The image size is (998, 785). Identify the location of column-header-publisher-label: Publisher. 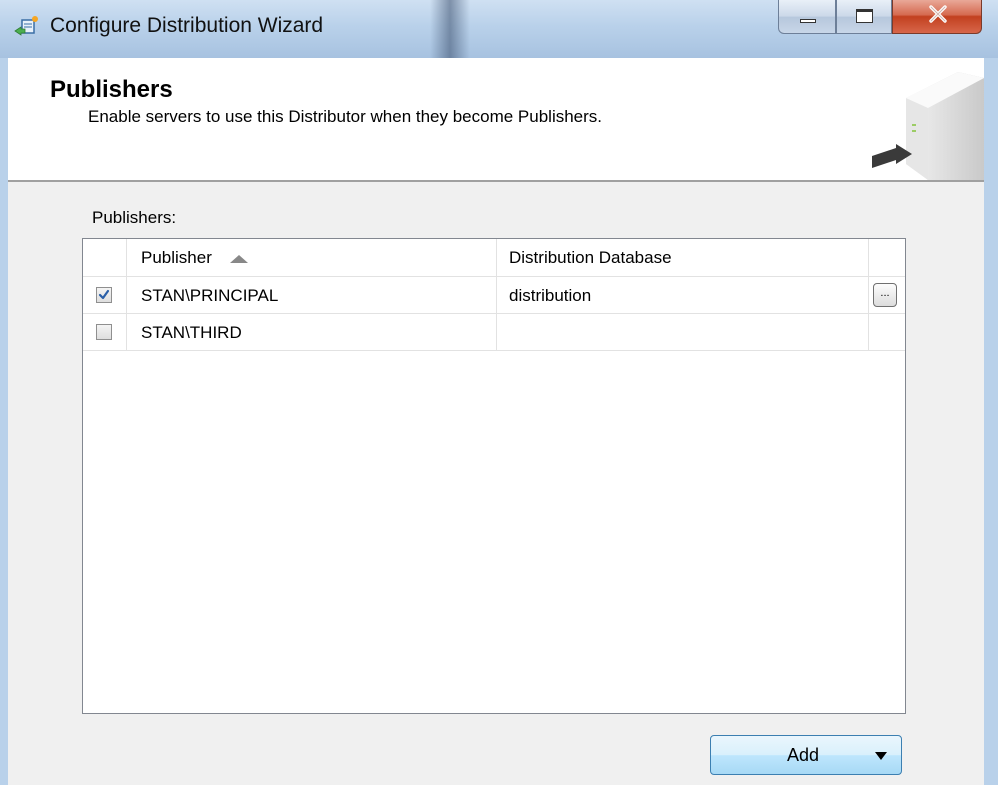
(176, 257).